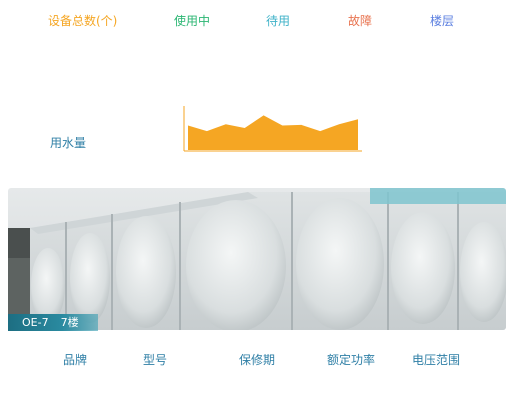  Describe the element at coordinates (155, 360) in the screenshot. I see `model-label: 型号` at that location.